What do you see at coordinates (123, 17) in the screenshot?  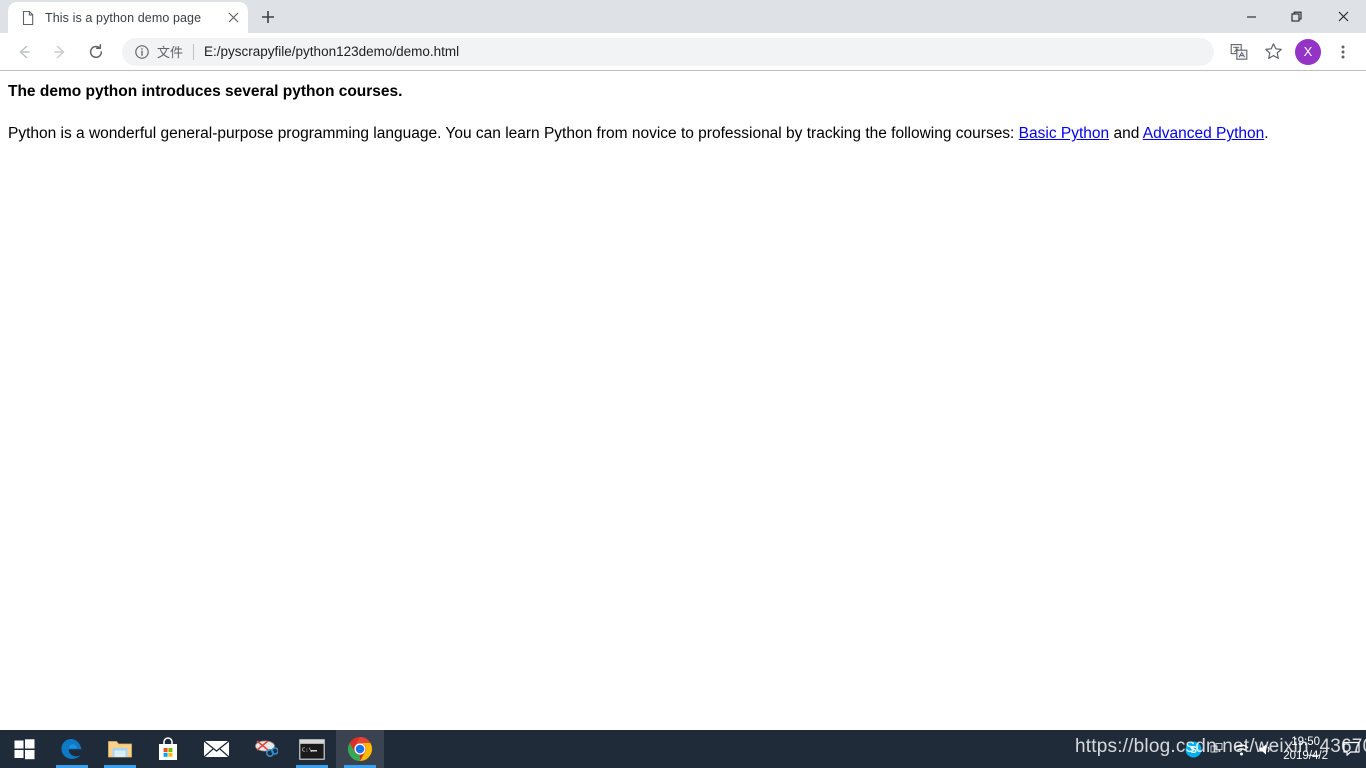 I see `tab-title: This is a python demo page` at bounding box center [123, 17].